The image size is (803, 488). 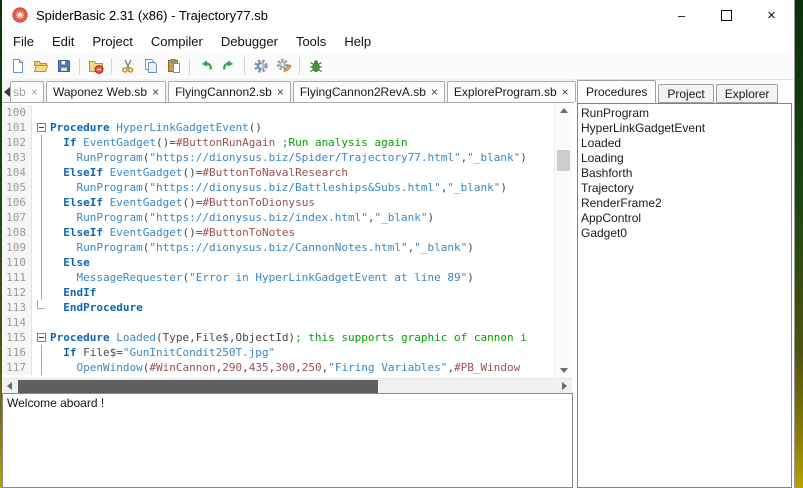 I want to click on code-line: 113 EndProcedure, so click(x=278, y=307).